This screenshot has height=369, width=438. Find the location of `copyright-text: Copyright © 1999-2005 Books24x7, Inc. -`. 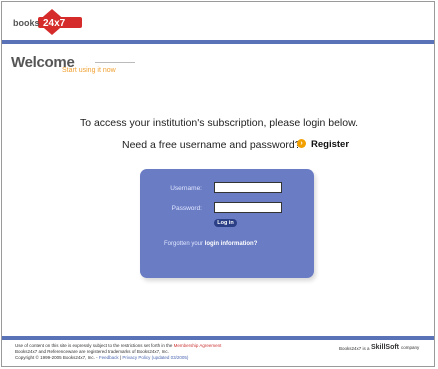

copyright-text: Copyright © 1999-2005 Books24x7, Inc. - is located at coordinates (56, 357).